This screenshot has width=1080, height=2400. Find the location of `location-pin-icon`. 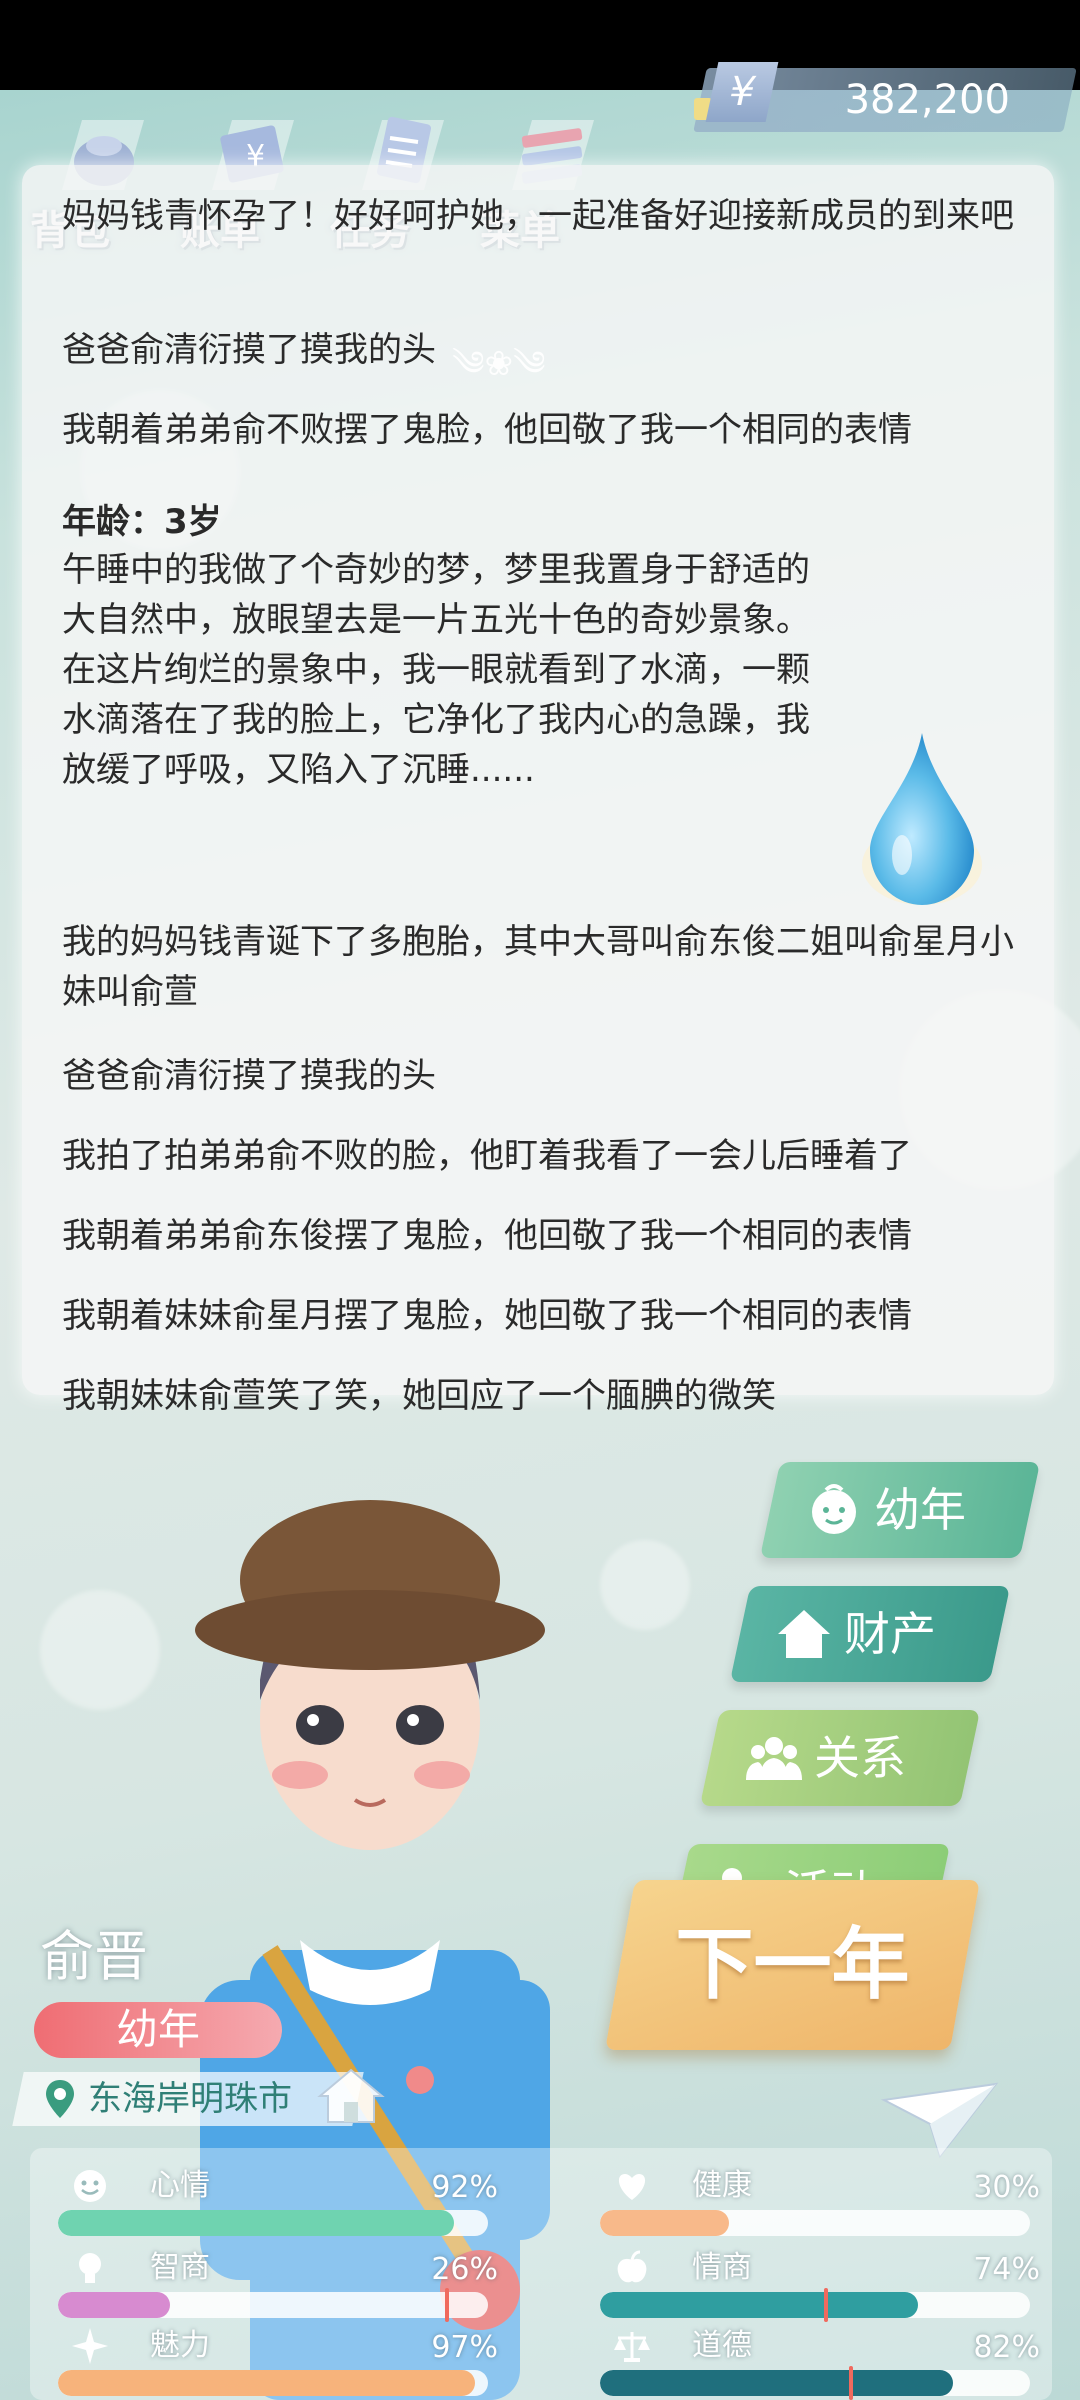

location-pin-icon is located at coordinates (60, 2099).